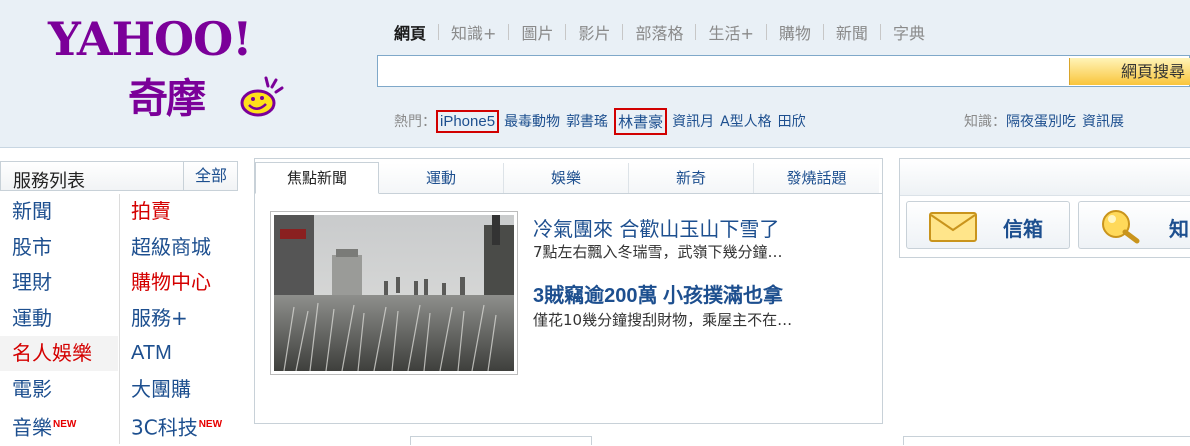 The image size is (1190, 446). What do you see at coordinates (501, 440) in the screenshot?
I see `lower-section-tab` at bounding box center [501, 440].